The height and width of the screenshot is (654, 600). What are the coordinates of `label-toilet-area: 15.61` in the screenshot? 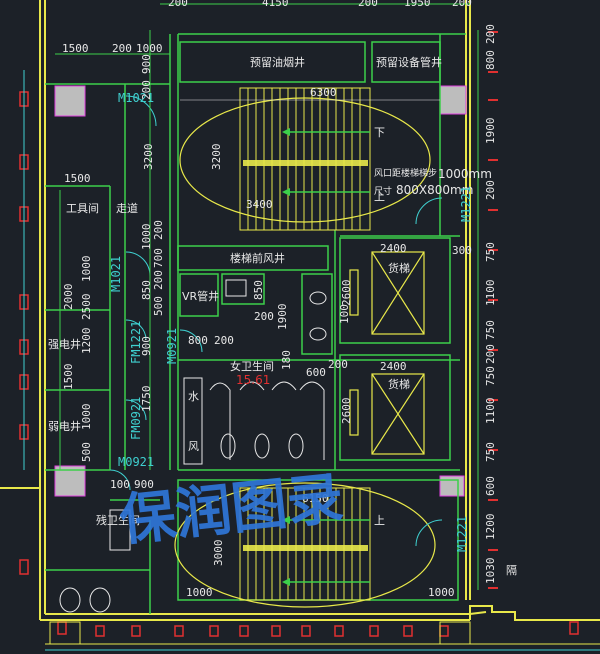 It's located at (253, 380).